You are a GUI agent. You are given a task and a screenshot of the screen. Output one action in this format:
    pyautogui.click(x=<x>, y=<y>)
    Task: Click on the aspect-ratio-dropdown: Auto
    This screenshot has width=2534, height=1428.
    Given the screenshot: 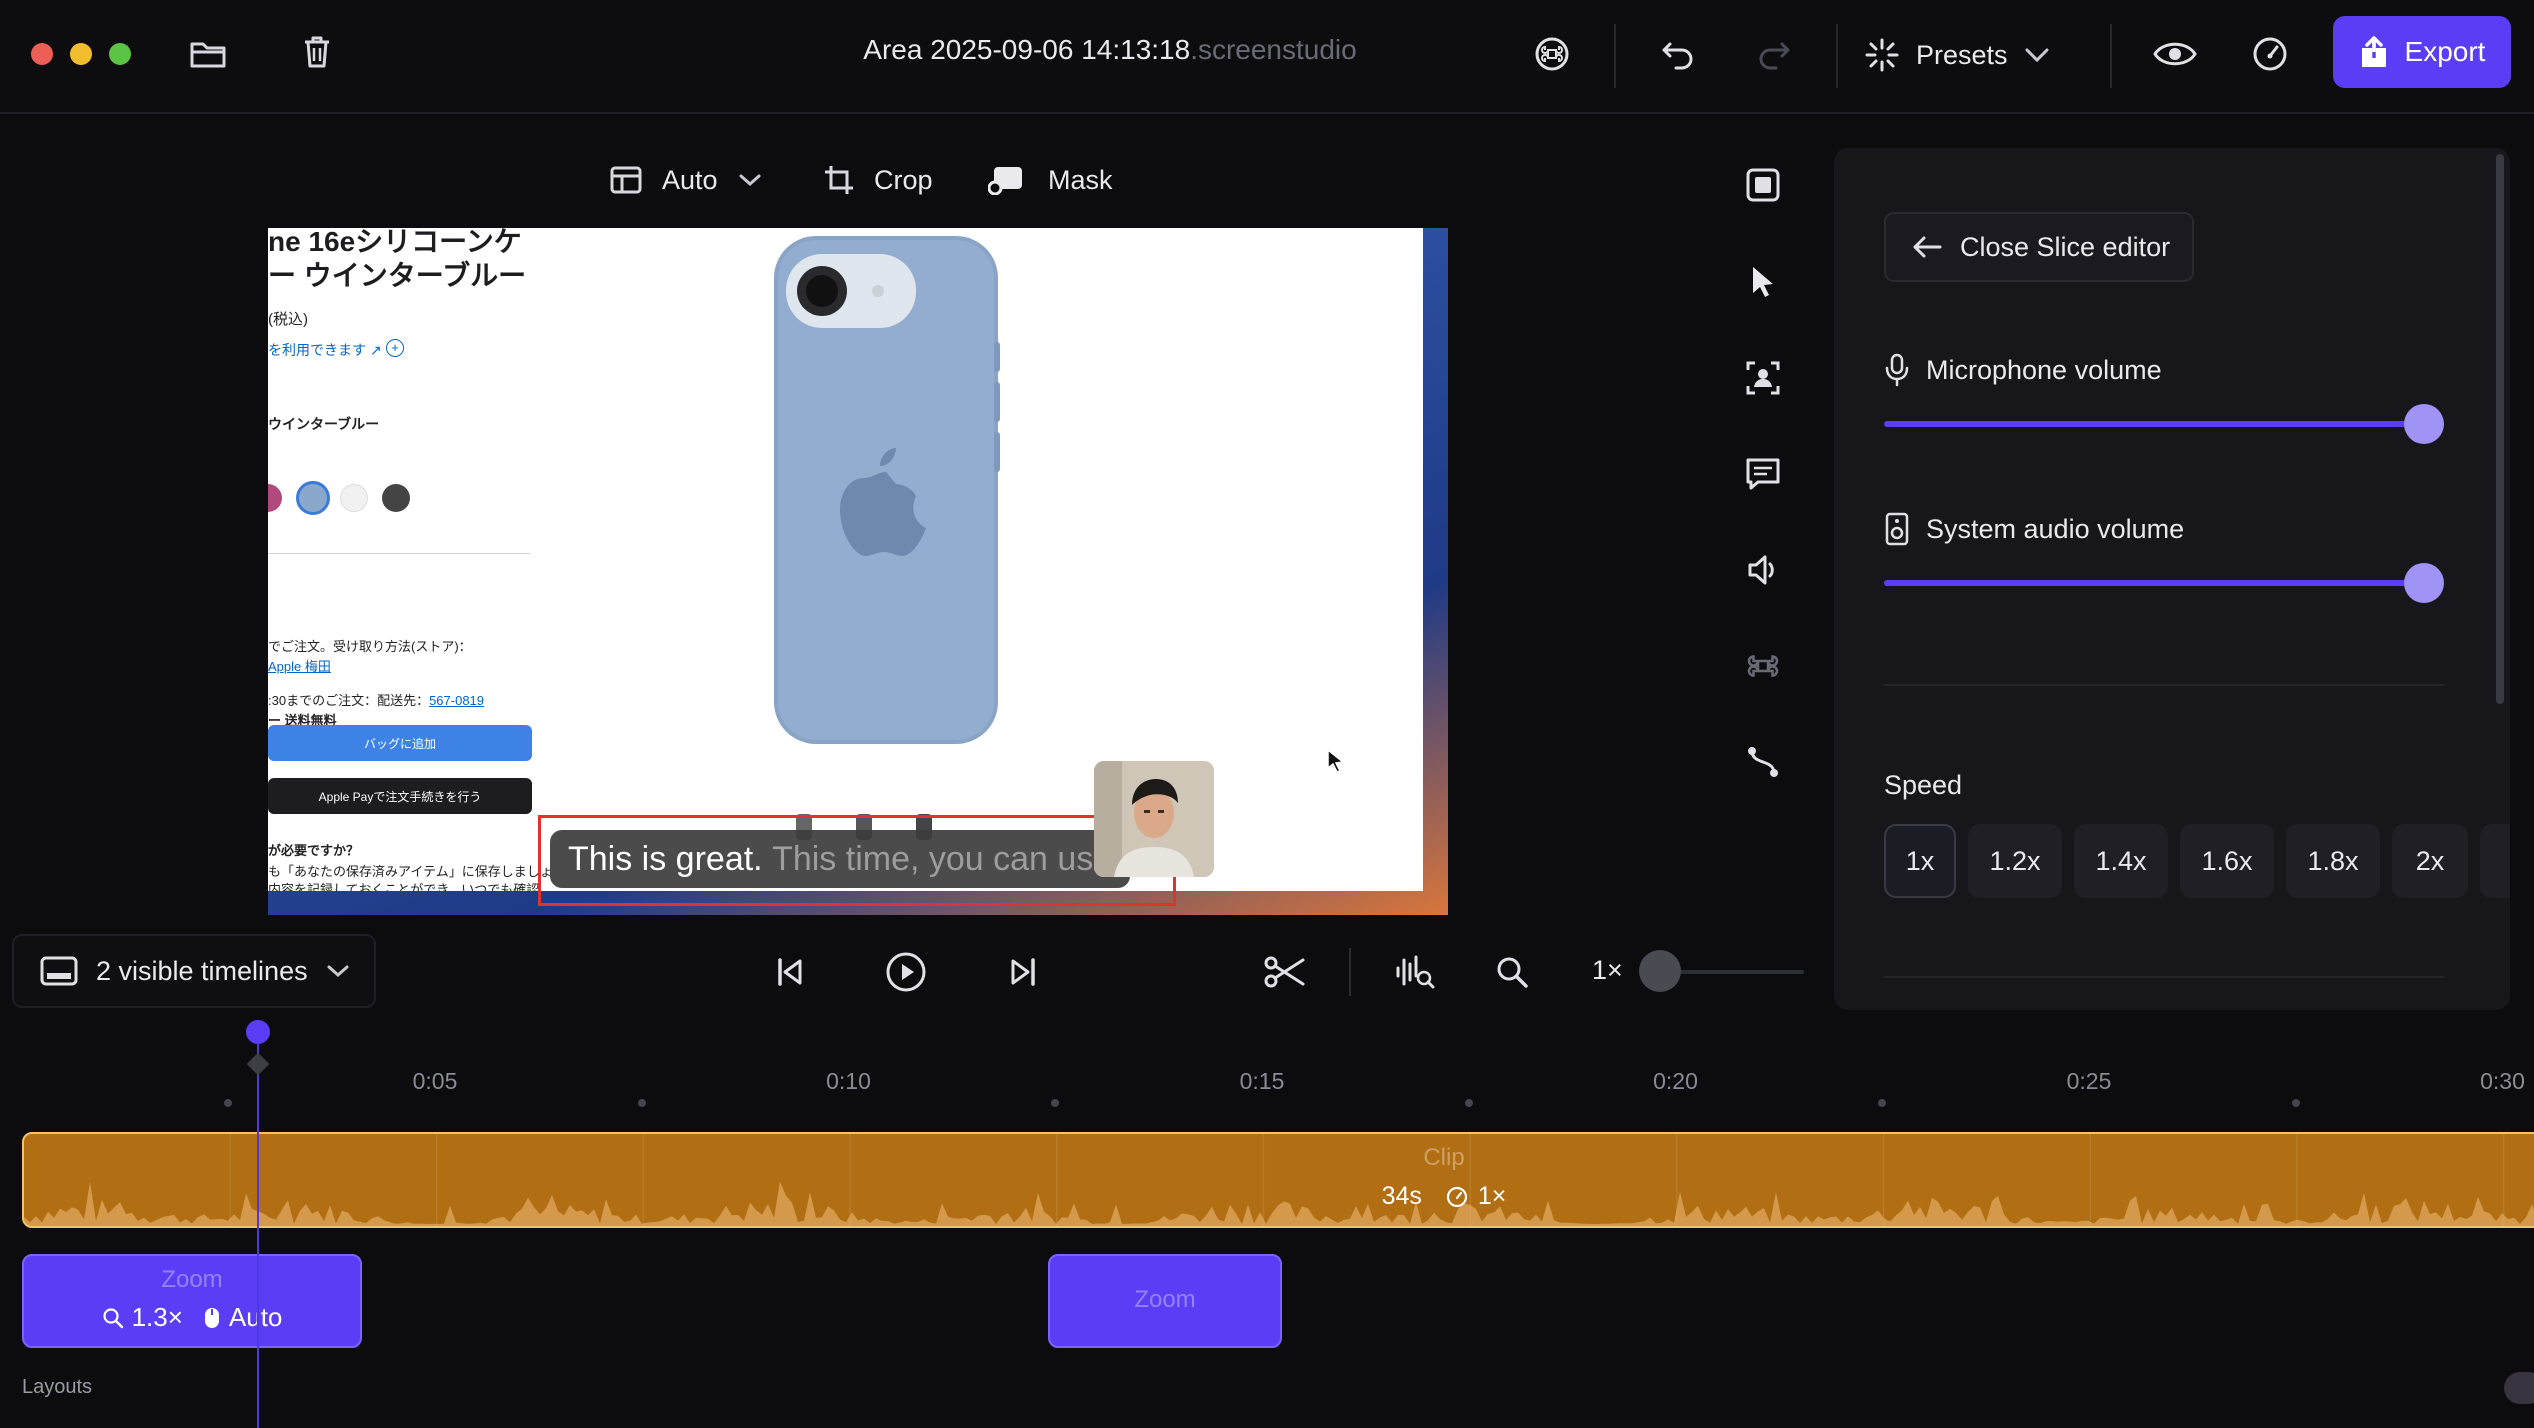 What is the action you would take?
    pyautogui.click(x=686, y=180)
    